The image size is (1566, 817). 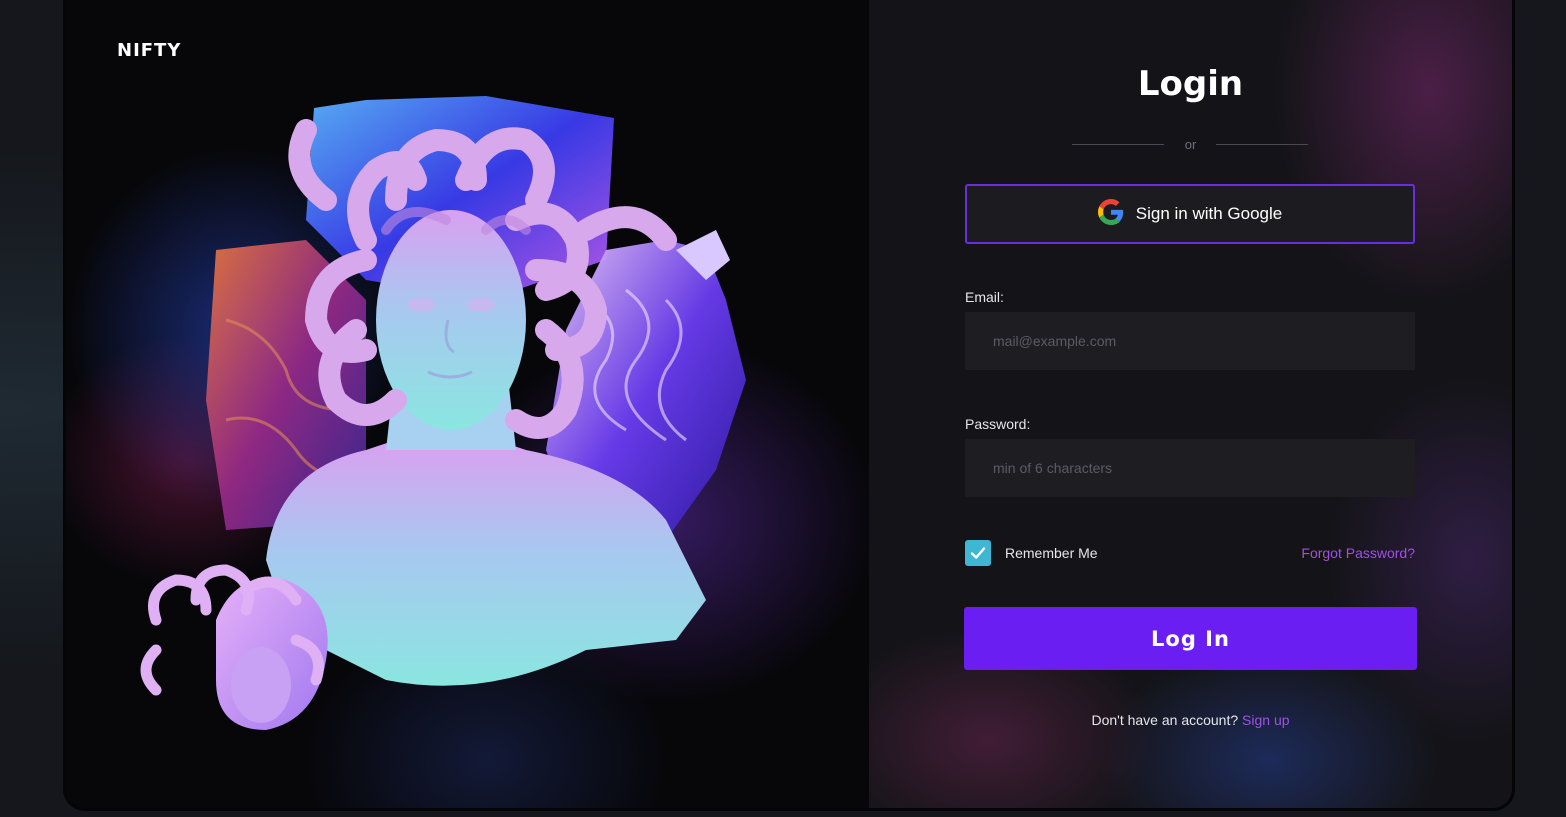 I want to click on signup-row: Don't have an account? Sign up, so click(x=1190, y=720).